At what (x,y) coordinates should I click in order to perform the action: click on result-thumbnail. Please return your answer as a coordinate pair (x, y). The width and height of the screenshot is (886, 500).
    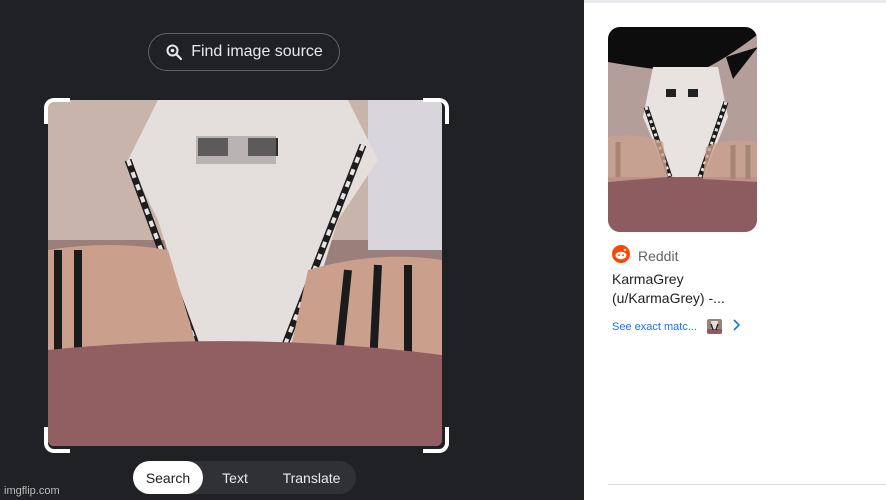
    Looking at the image, I should click on (682, 129).